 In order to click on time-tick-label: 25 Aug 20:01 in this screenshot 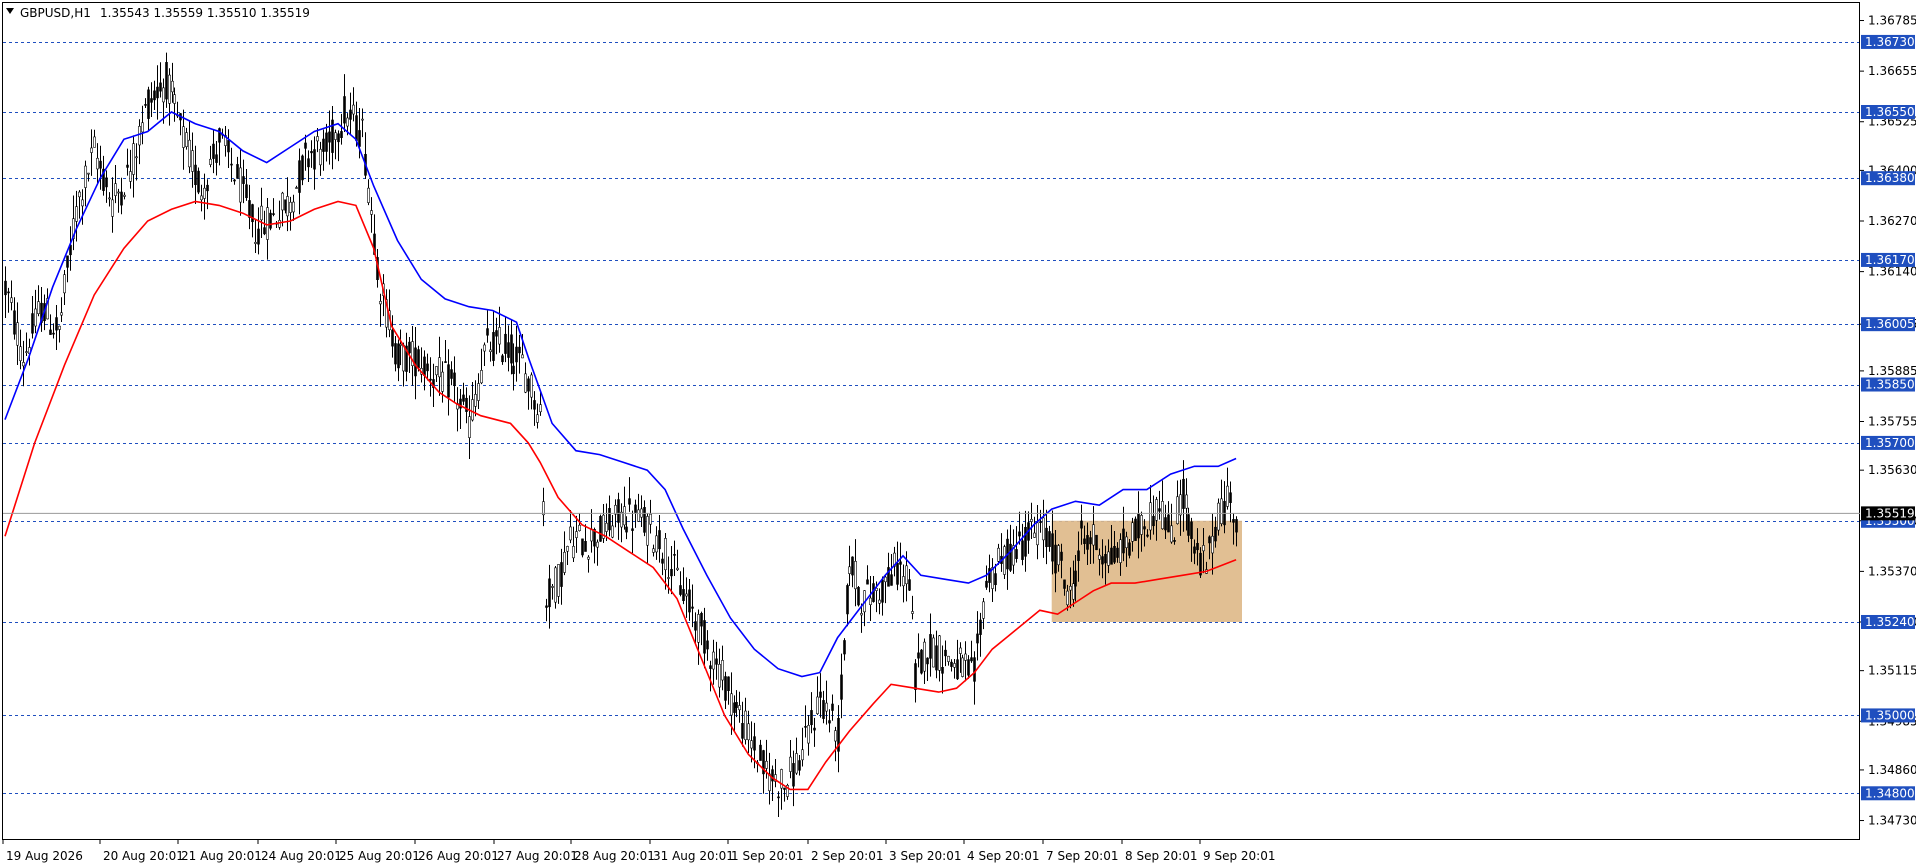, I will do `click(379, 856)`.